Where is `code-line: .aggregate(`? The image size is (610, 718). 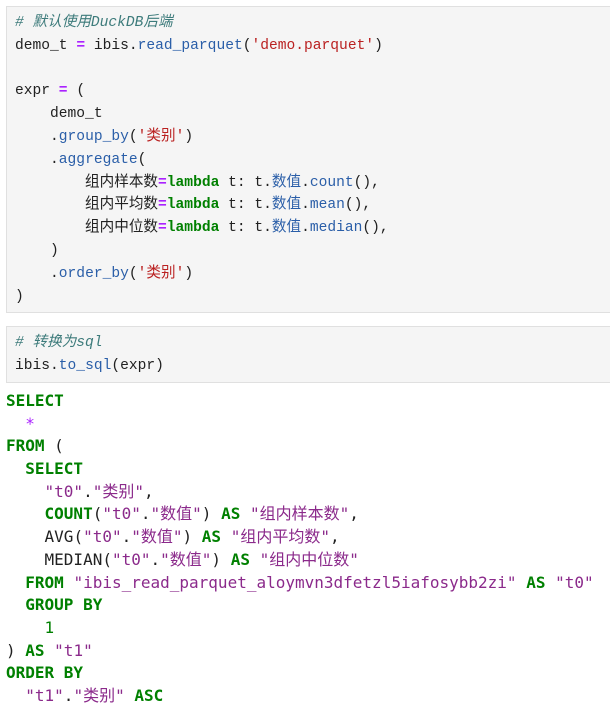
code-line: .aggregate( is located at coordinates (312, 160).